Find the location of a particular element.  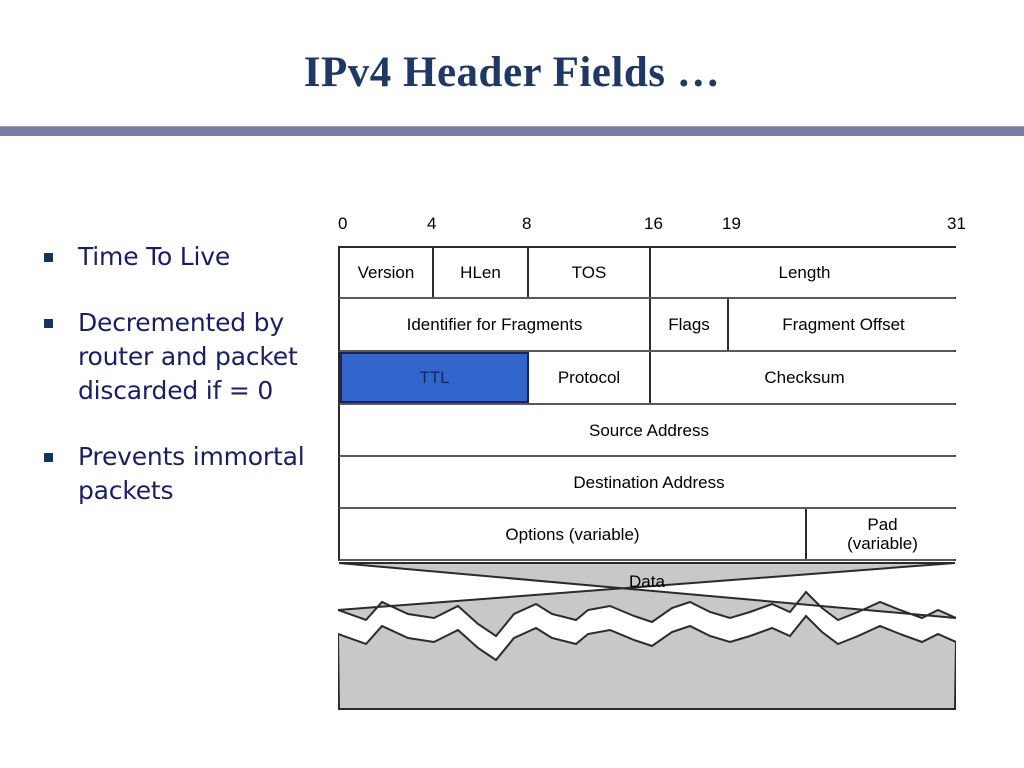

list-item-label: Time To Live is located at coordinates (154, 256).